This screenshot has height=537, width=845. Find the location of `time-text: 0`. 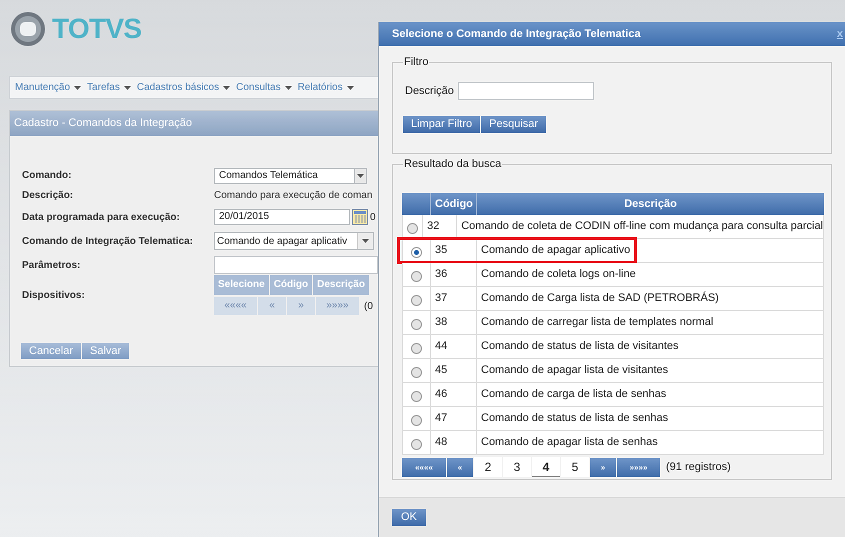

time-text: 0 is located at coordinates (373, 217).